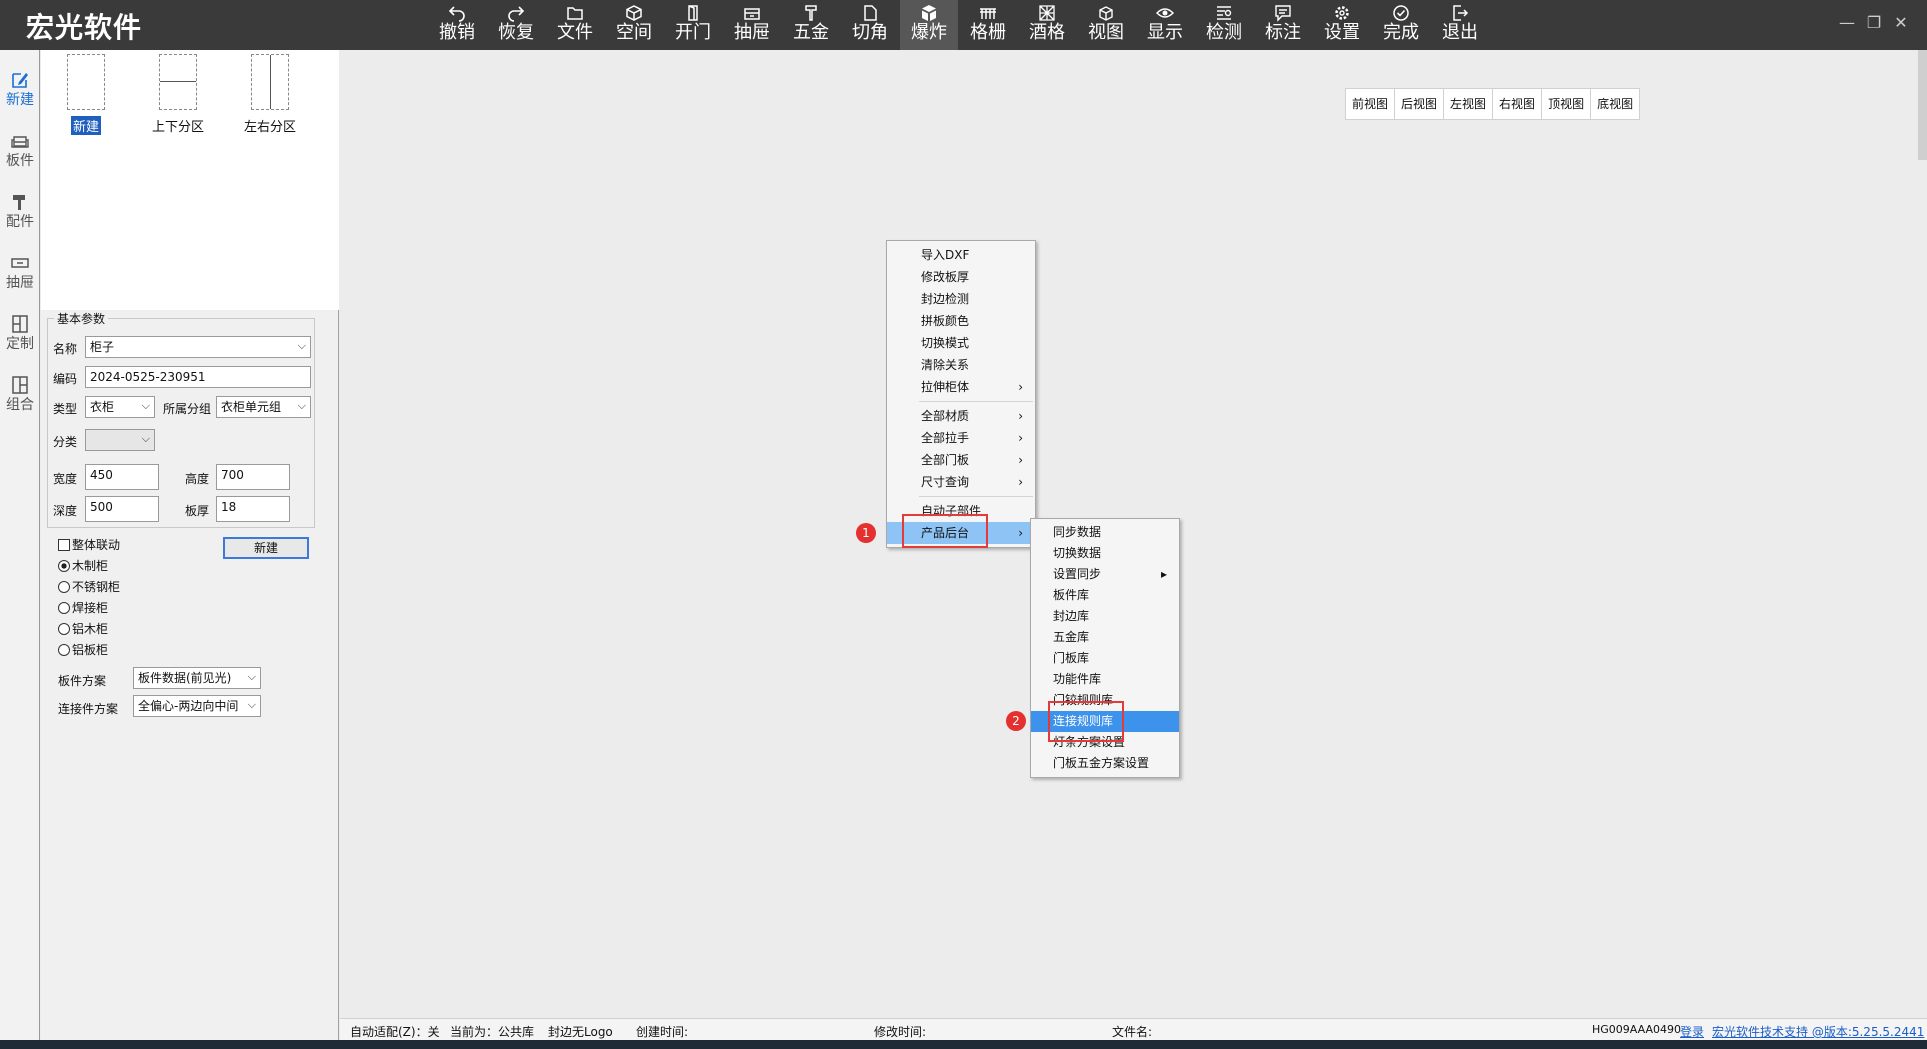 Image resolution: width=1927 pixels, height=1049 pixels. What do you see at coordinates (961, 365) in the screenshot?
I see `menu-item-clear-relations: 清除关系` at bounding box center [961, 365].